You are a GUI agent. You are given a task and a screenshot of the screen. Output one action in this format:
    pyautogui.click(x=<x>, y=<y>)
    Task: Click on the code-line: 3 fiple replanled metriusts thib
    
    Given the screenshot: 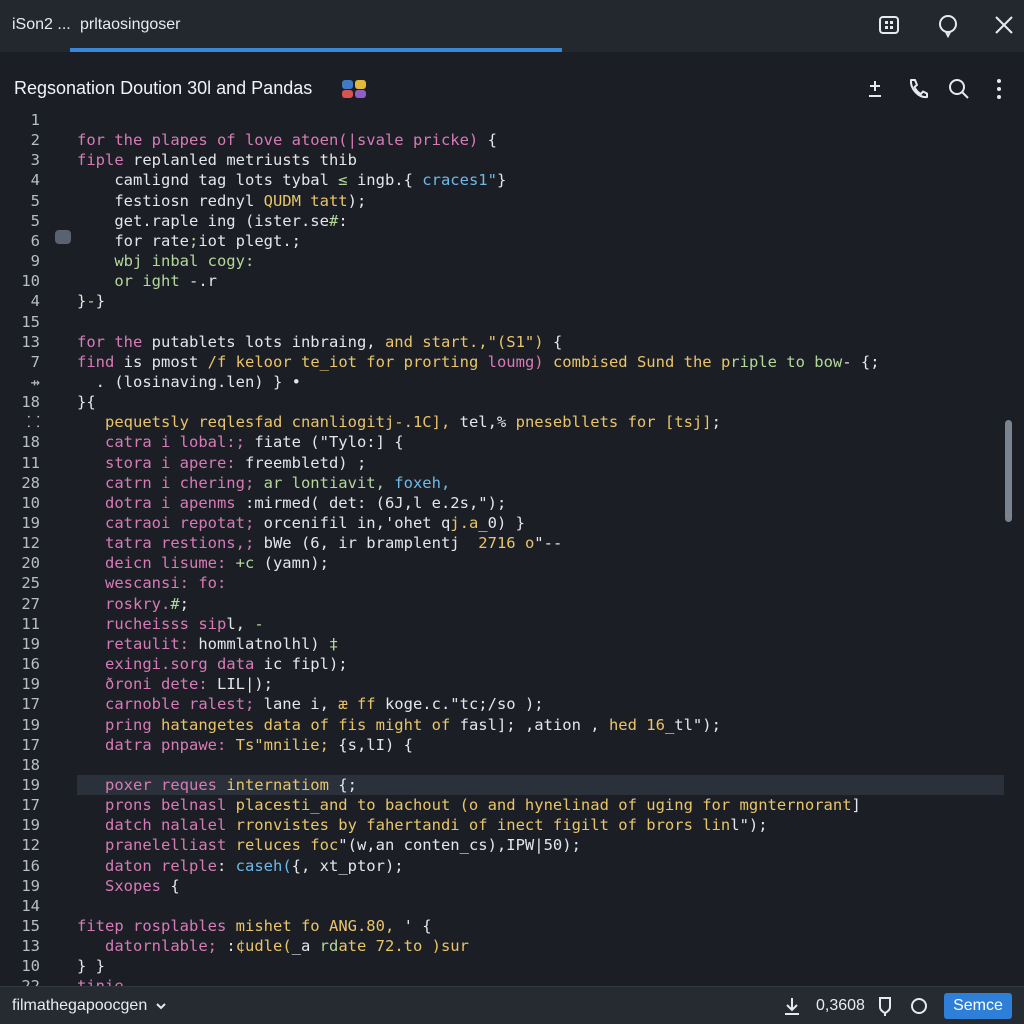 What is the action you would take?
    pyautogui.click(x=502, y=160)
    